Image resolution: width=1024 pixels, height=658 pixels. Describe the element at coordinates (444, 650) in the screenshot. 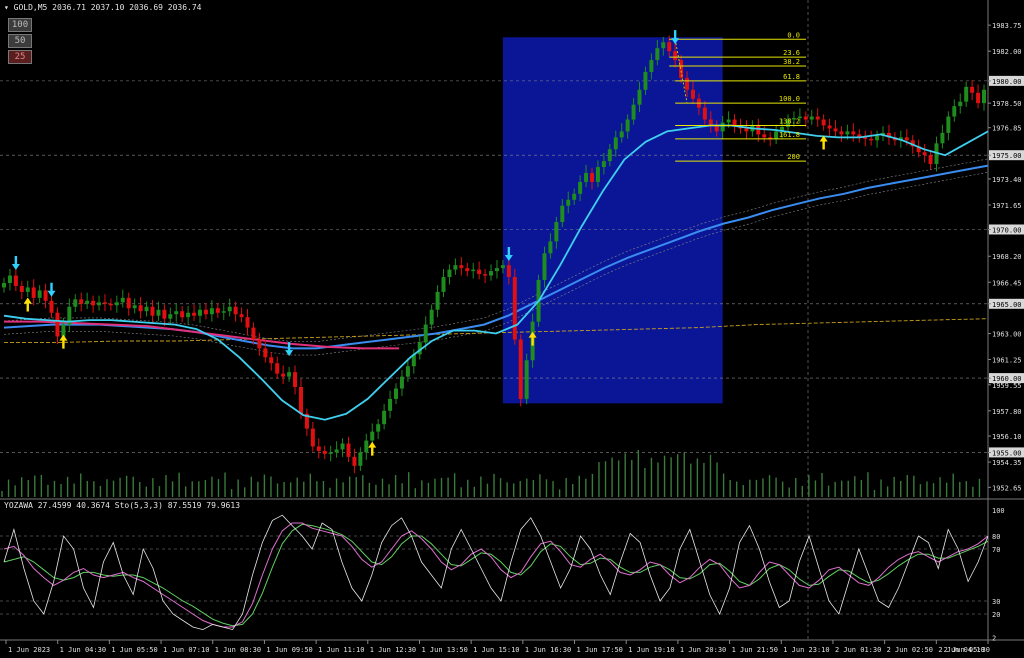

I see `time-tick-label: 1 Jun 13:50` at that location.